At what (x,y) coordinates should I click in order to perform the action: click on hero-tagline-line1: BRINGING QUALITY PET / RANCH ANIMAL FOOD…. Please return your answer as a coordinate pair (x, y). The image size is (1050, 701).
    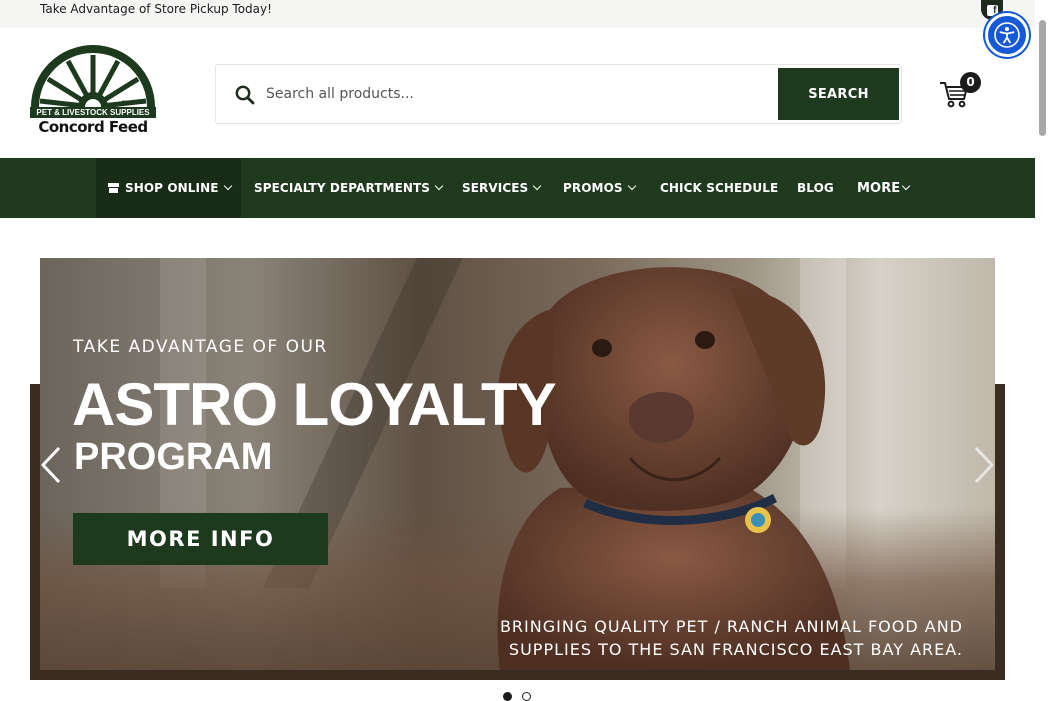
    Looking at the image, I should click on (731, 626).